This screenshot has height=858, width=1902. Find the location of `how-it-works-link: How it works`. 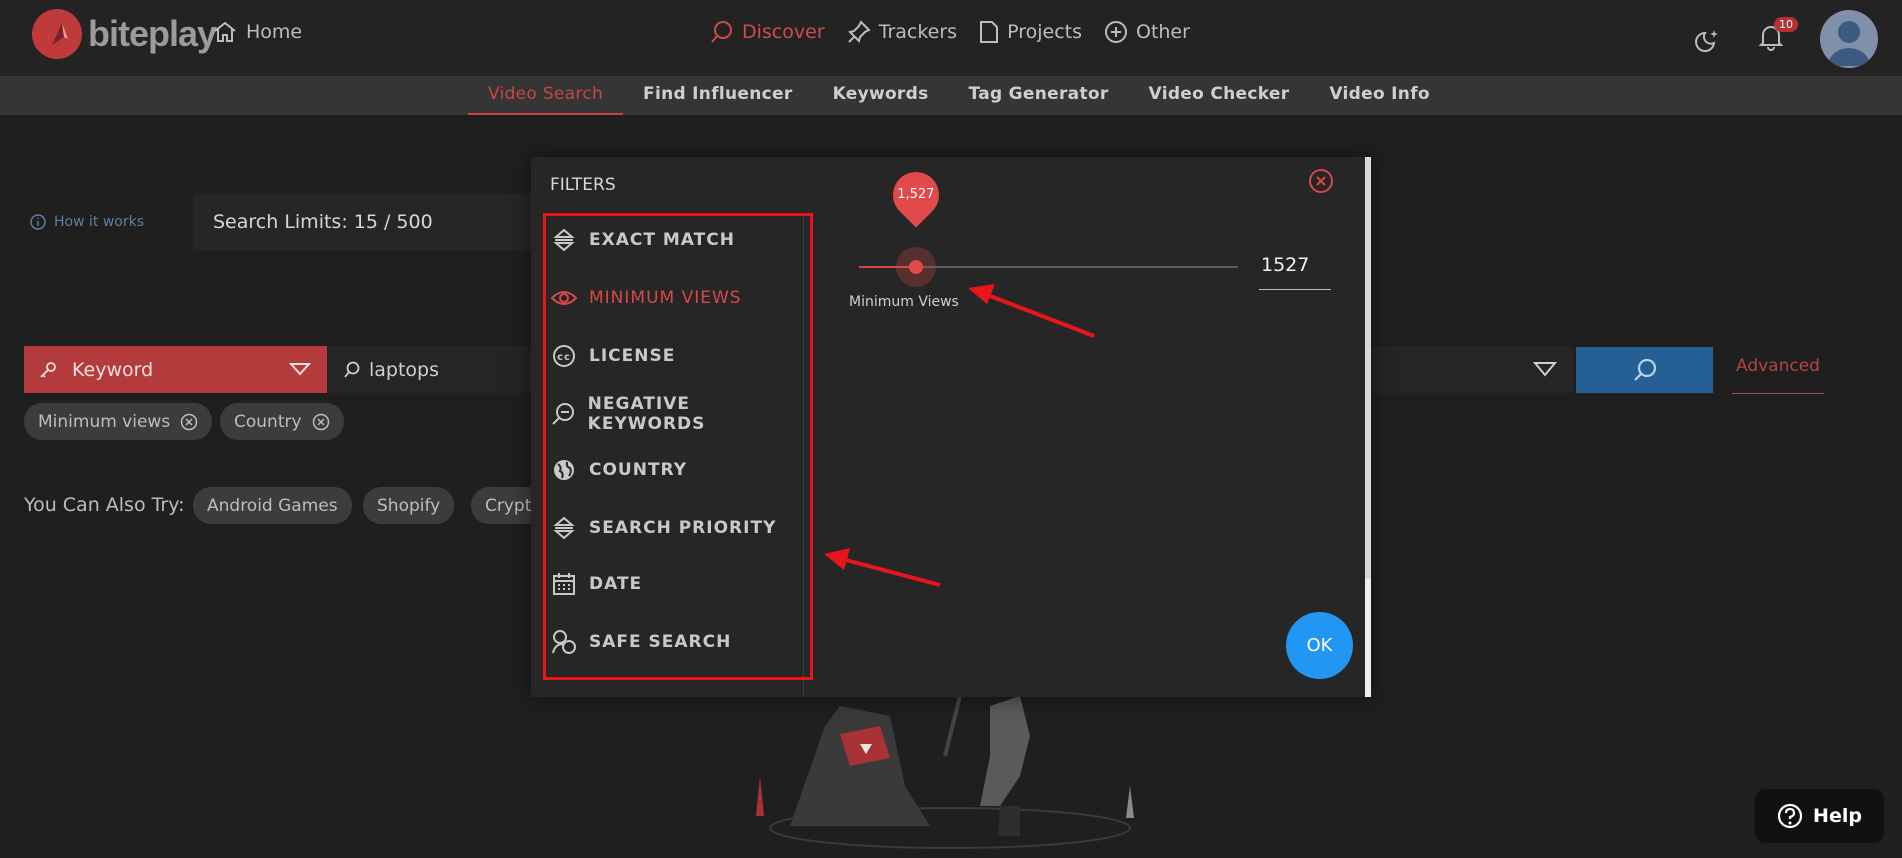

how-it-works-link: How it works is located at coordinates (87, 222).